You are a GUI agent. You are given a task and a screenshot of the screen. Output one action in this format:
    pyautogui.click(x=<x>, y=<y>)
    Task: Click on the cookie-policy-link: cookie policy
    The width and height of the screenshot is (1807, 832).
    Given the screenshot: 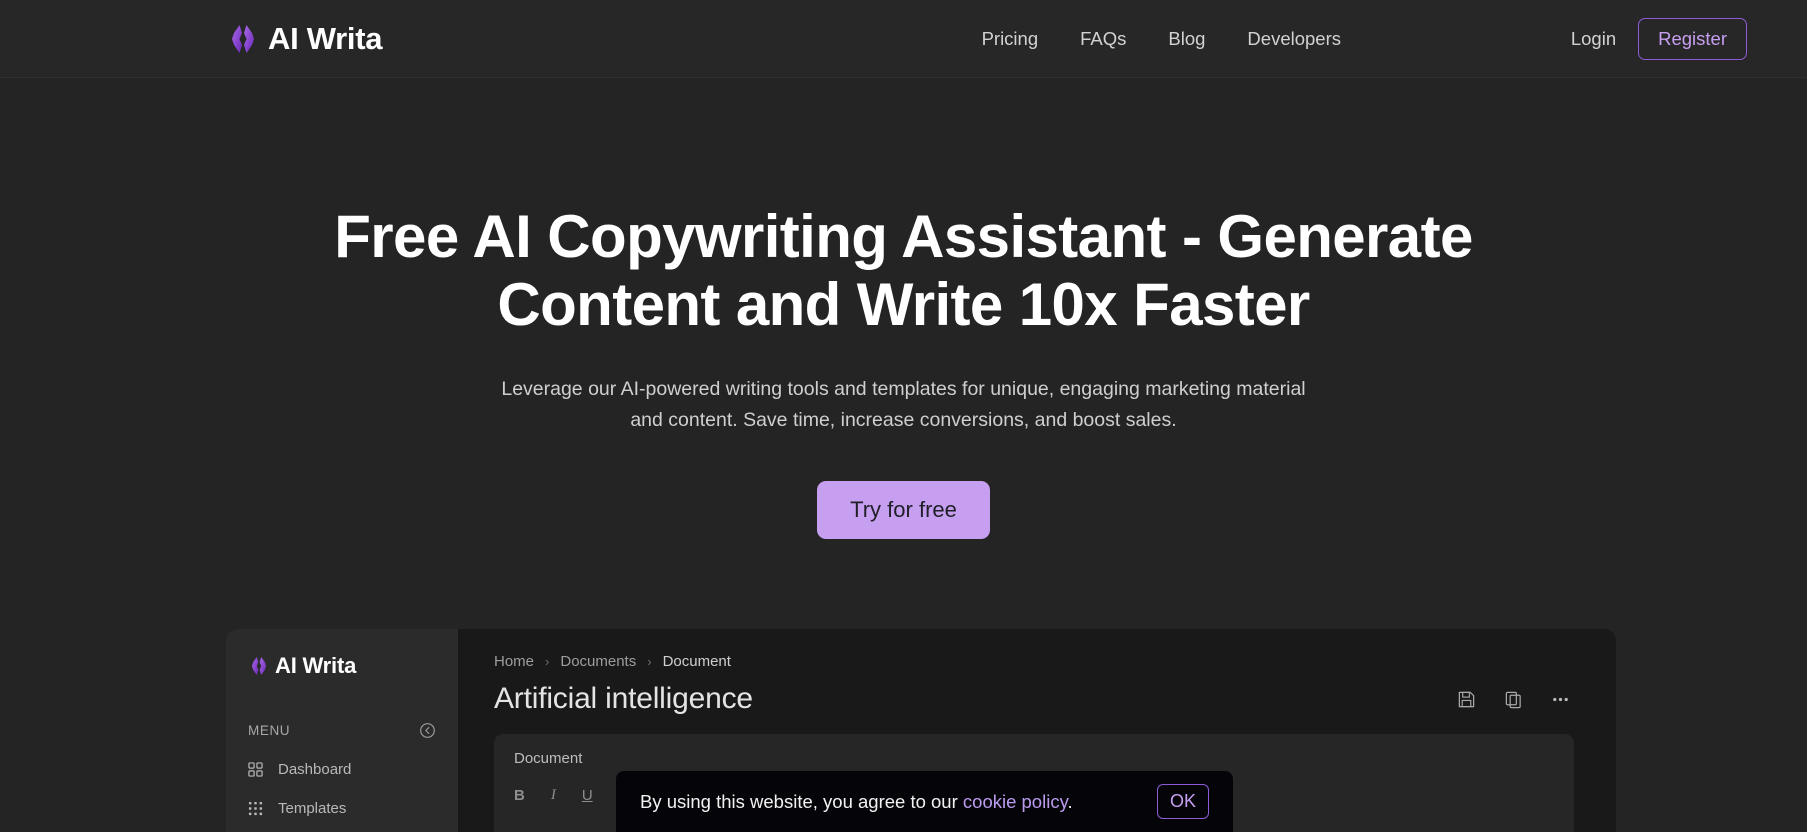 What is the action you would take?
    pyautogui.click(x=1015, y=801)
    